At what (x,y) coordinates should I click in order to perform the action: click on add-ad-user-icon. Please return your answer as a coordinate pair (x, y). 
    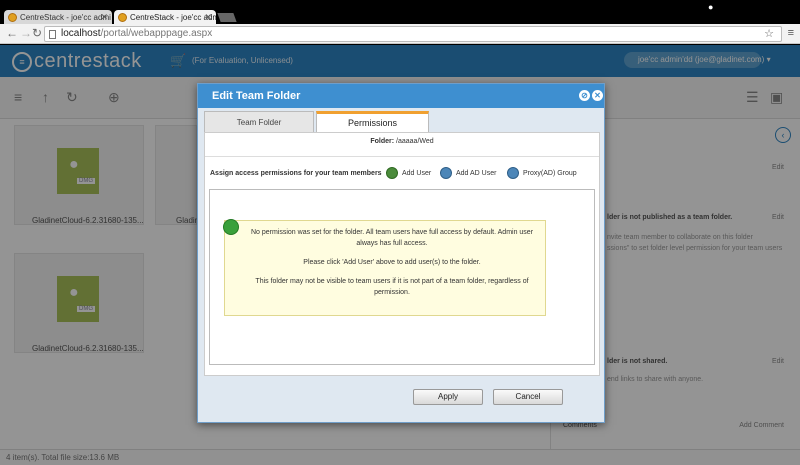
    Looking at the image, I should click on (446, 173).